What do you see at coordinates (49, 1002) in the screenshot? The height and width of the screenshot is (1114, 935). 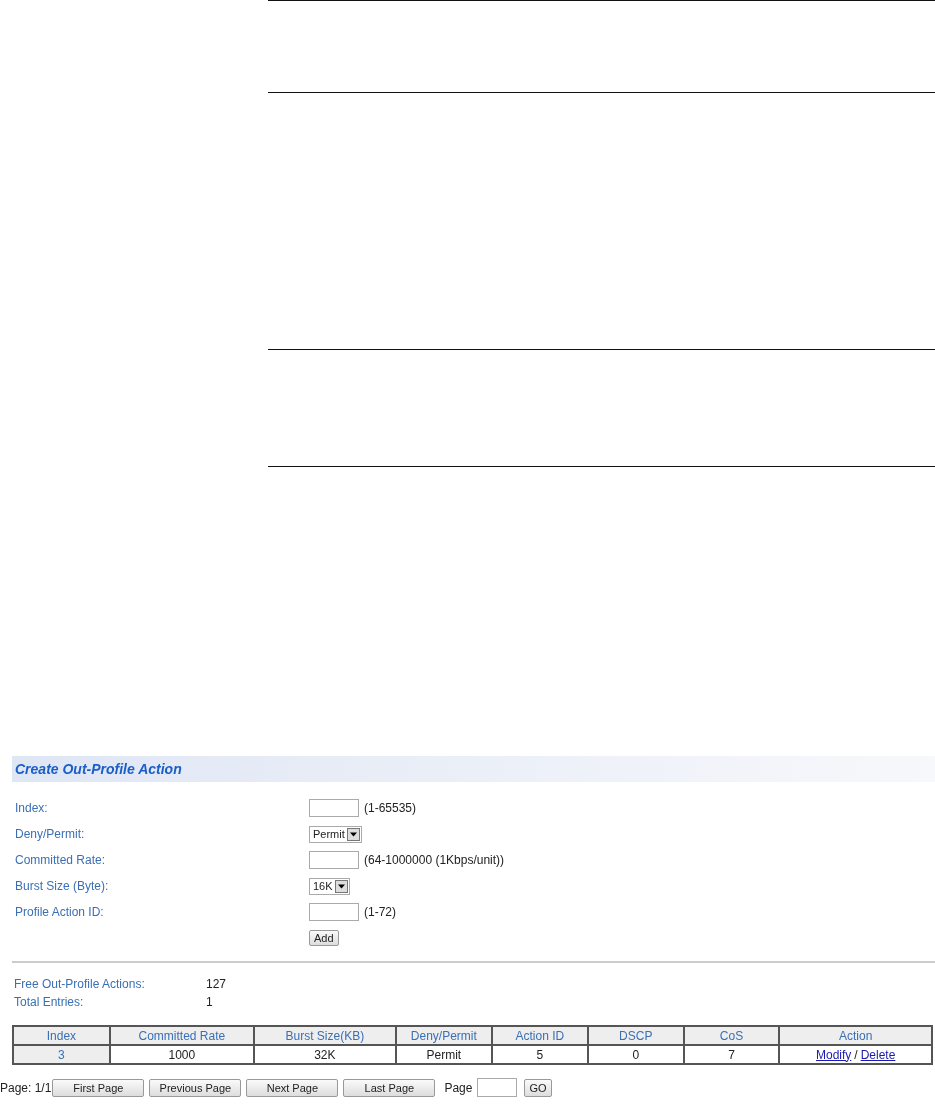 I see `stat-label: Total Entries:` at bounding box center [49, 1002].